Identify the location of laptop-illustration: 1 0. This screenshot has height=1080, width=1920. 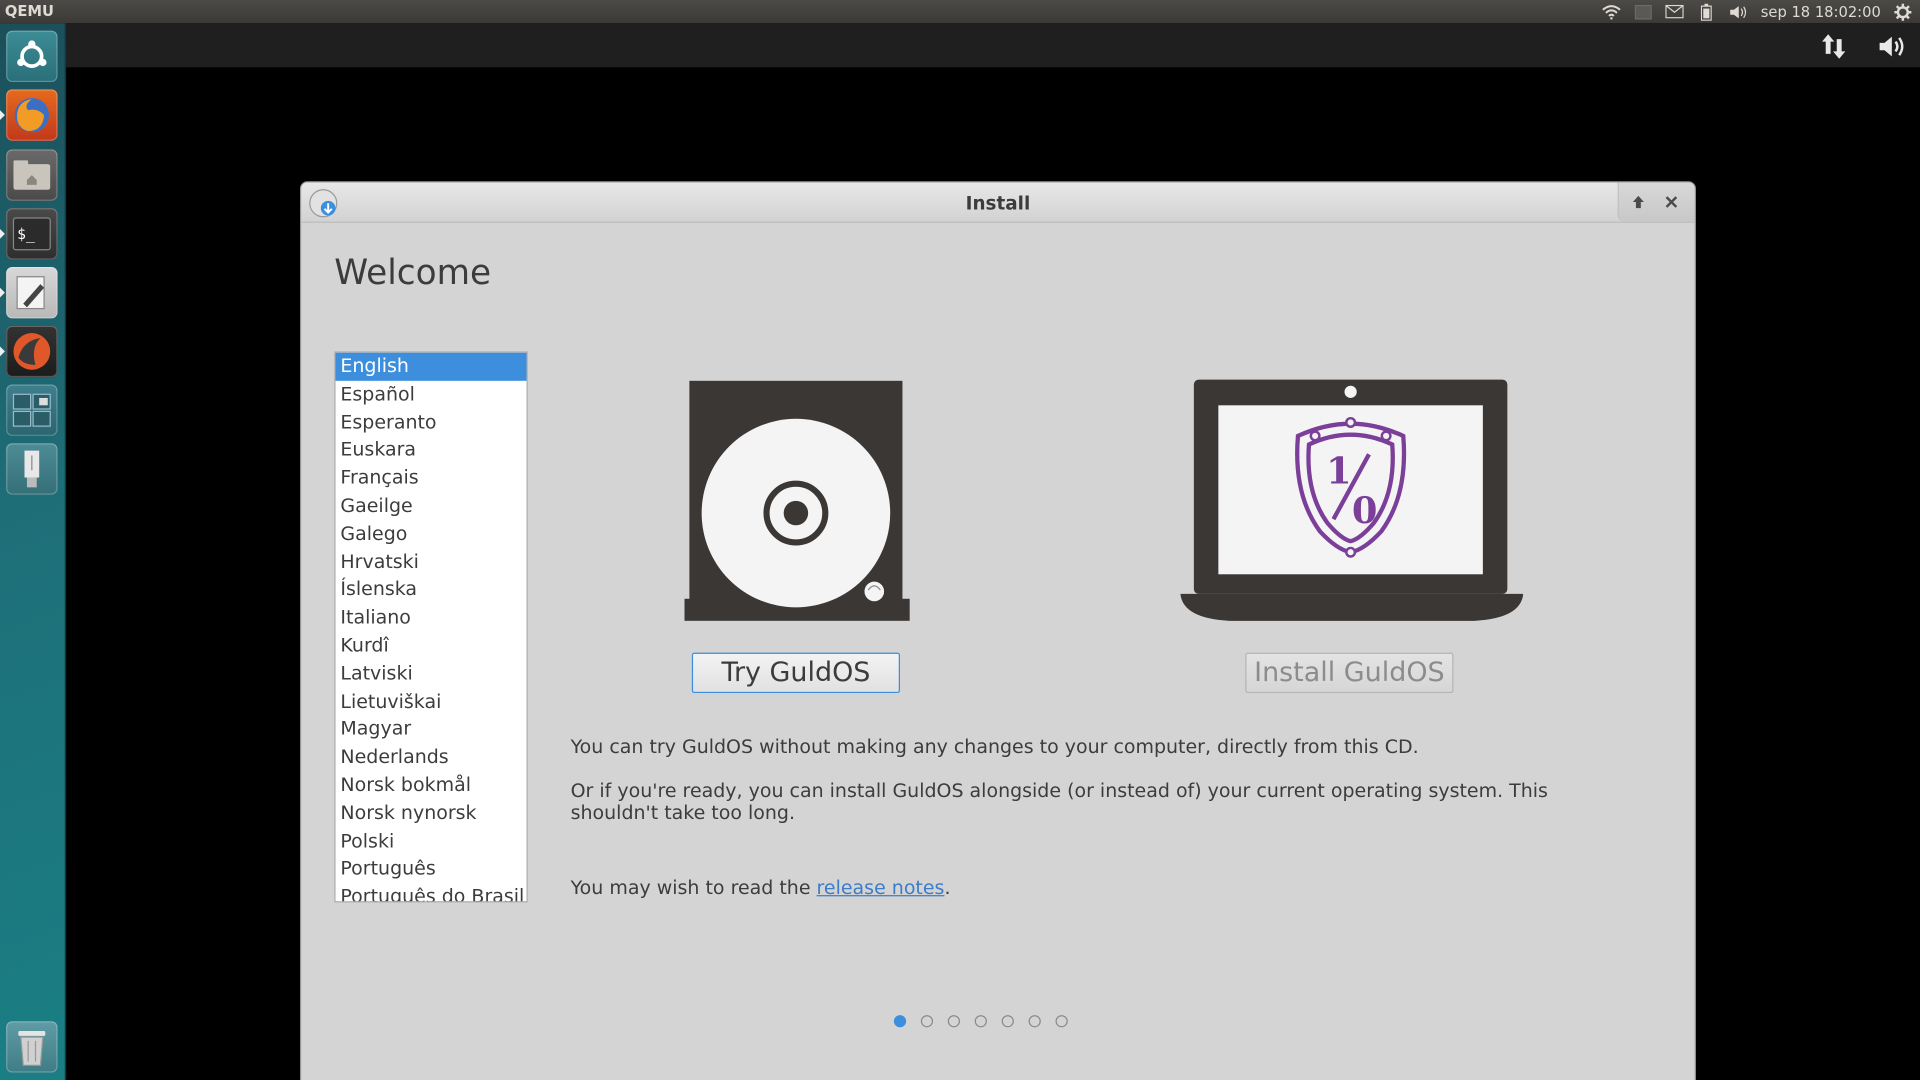
(1352, 504).